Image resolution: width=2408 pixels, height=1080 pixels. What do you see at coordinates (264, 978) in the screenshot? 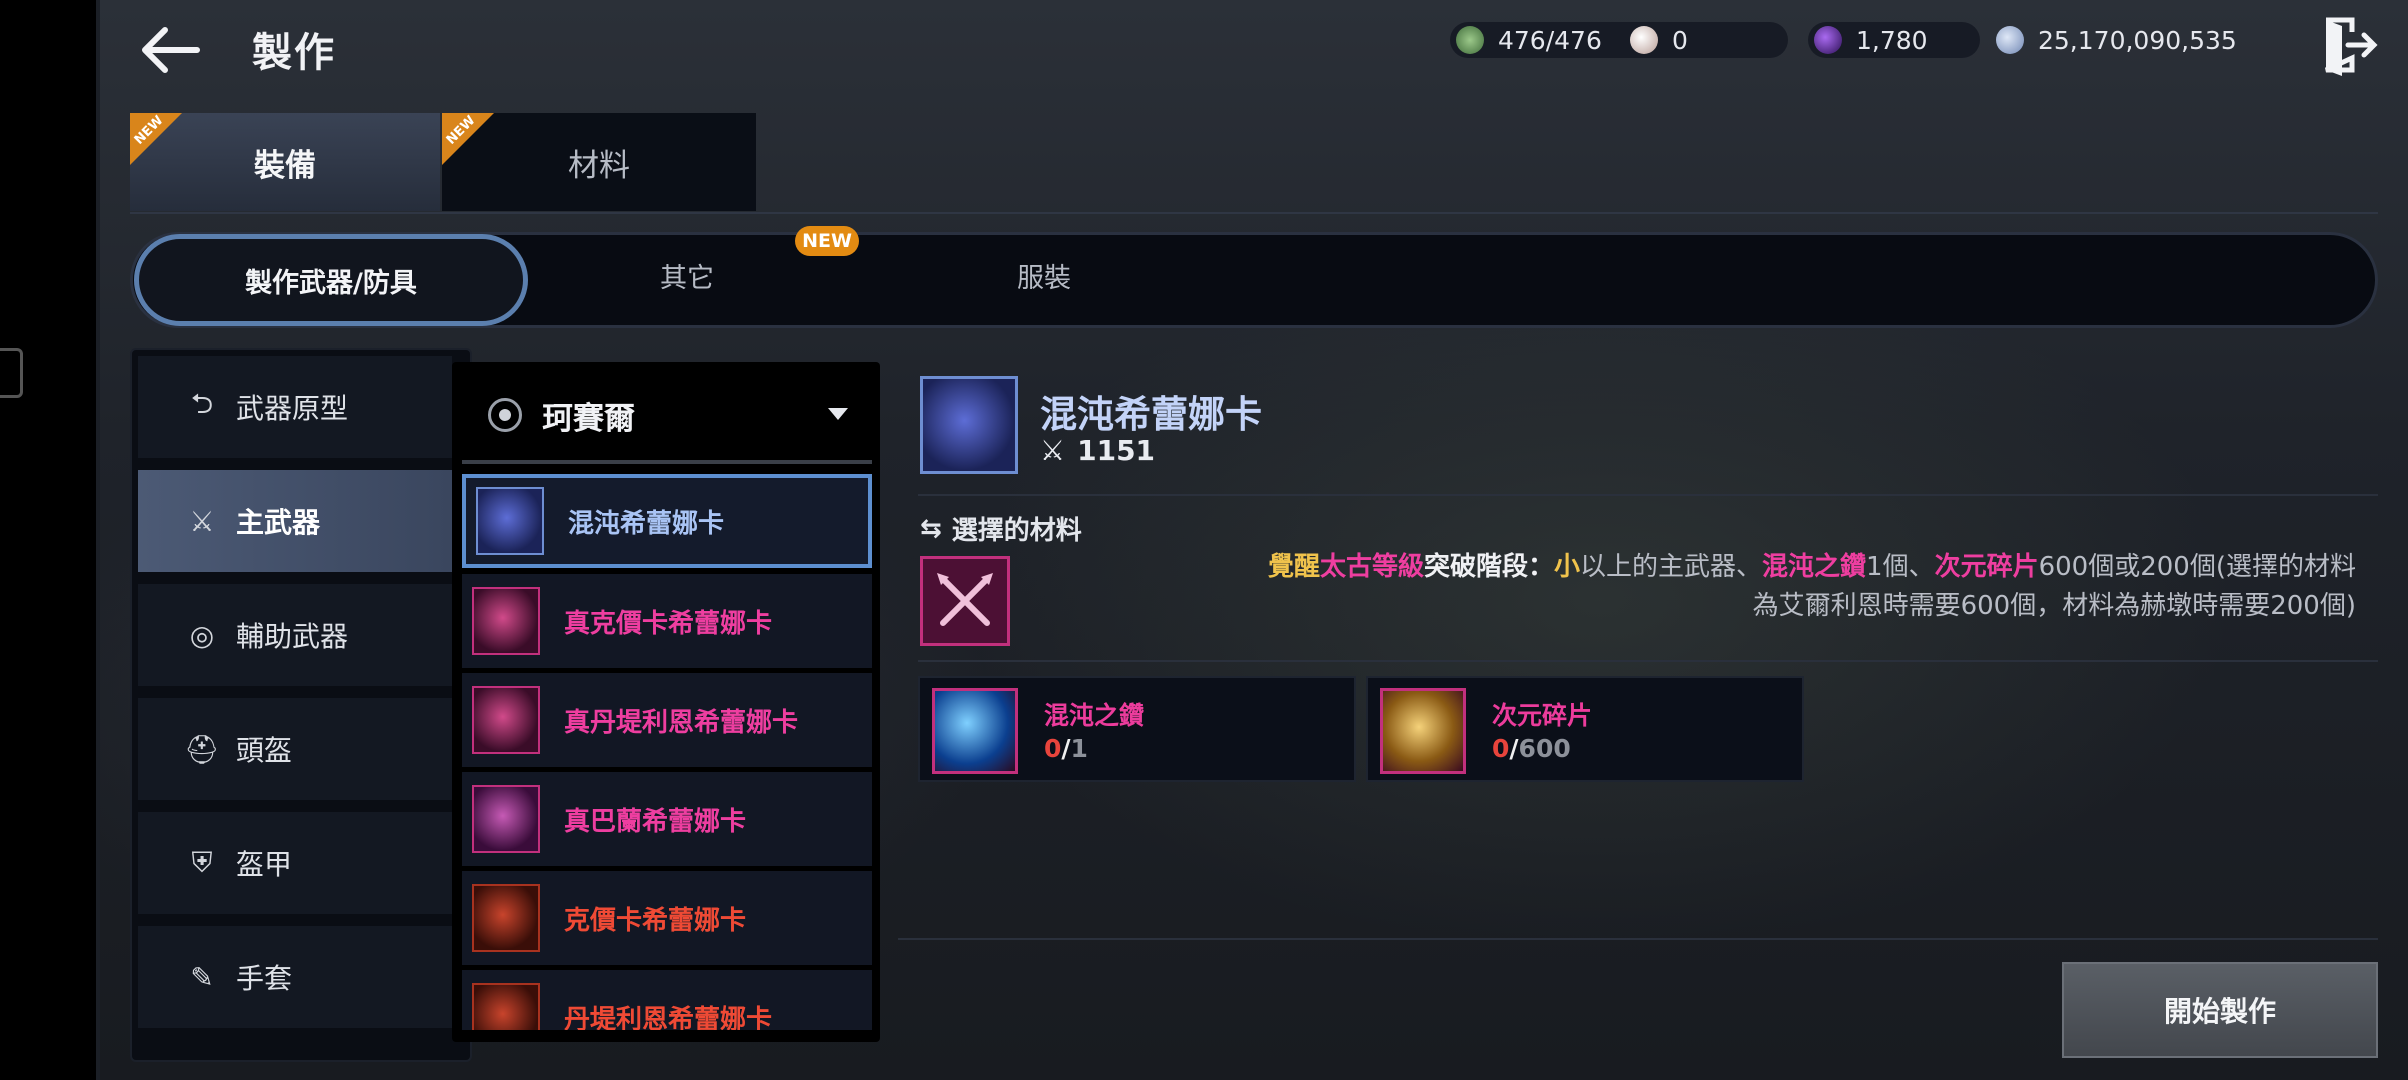
I see `category-label: 手套` at bounding box center [264, 978].